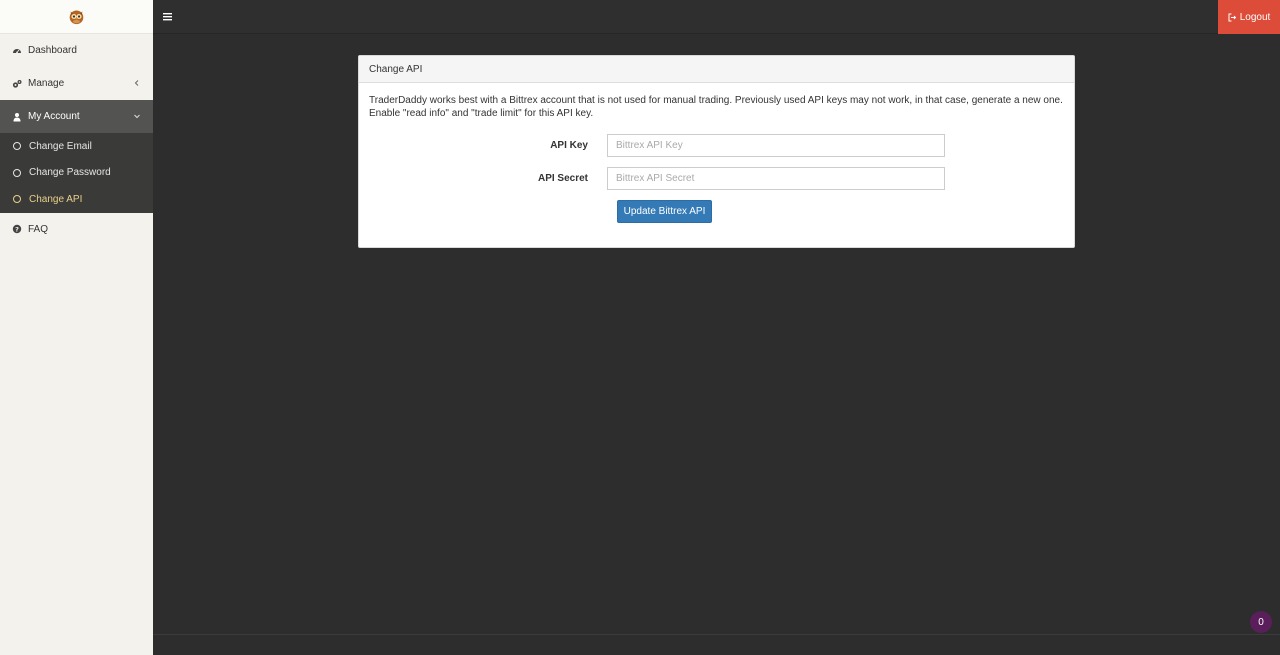 This screenshot has height=655, width=1280. I want to click on sidebar-item-my-account: My Account, so click(76, 116).